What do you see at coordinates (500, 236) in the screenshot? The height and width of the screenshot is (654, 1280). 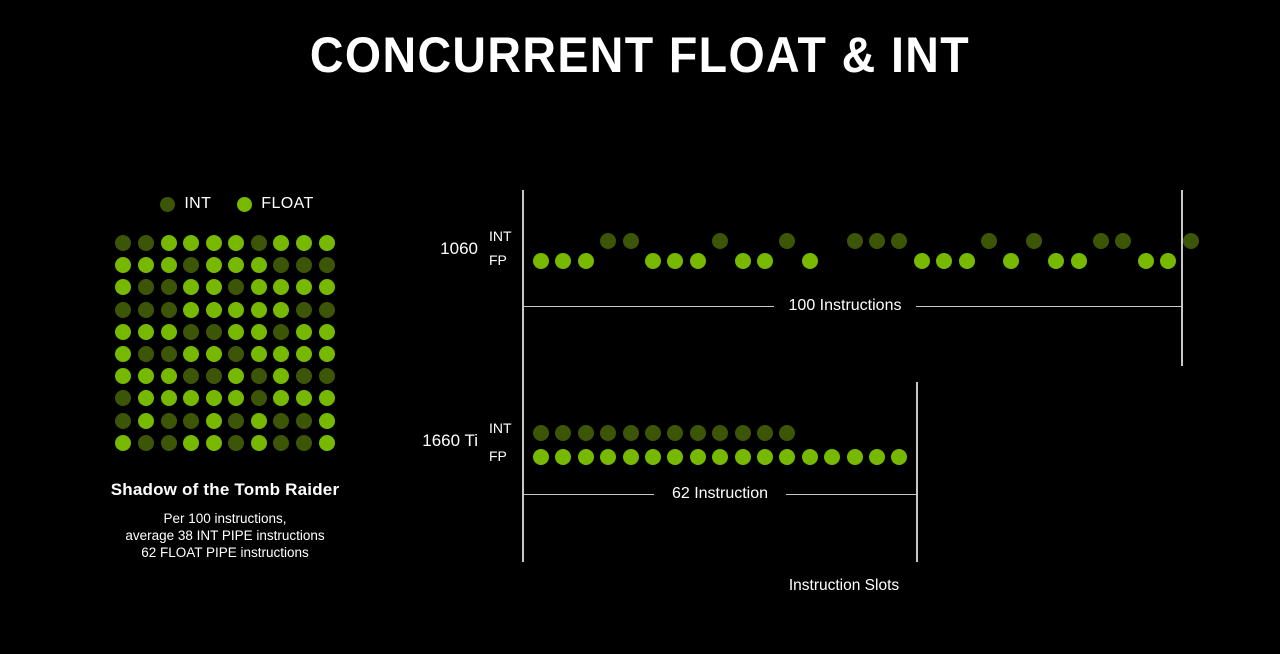 I see `pipe-label-1060-int: INT` at bounding box center [500, 236].